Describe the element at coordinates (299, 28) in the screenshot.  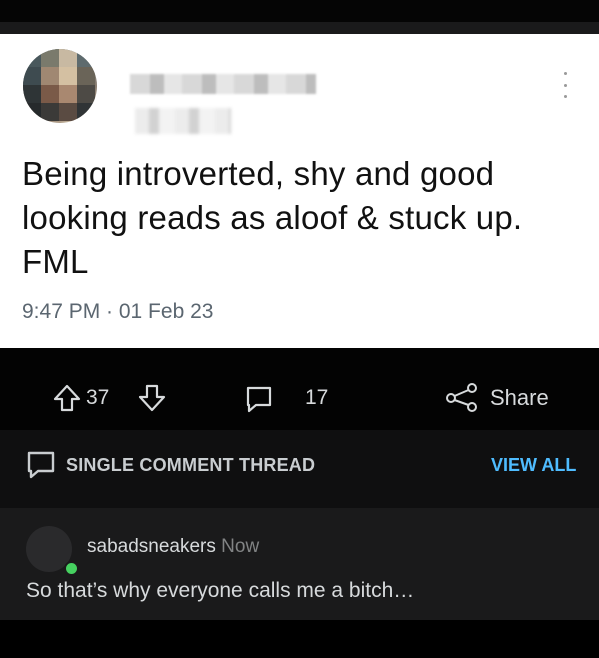
I see `top-dark-strip` at that location.